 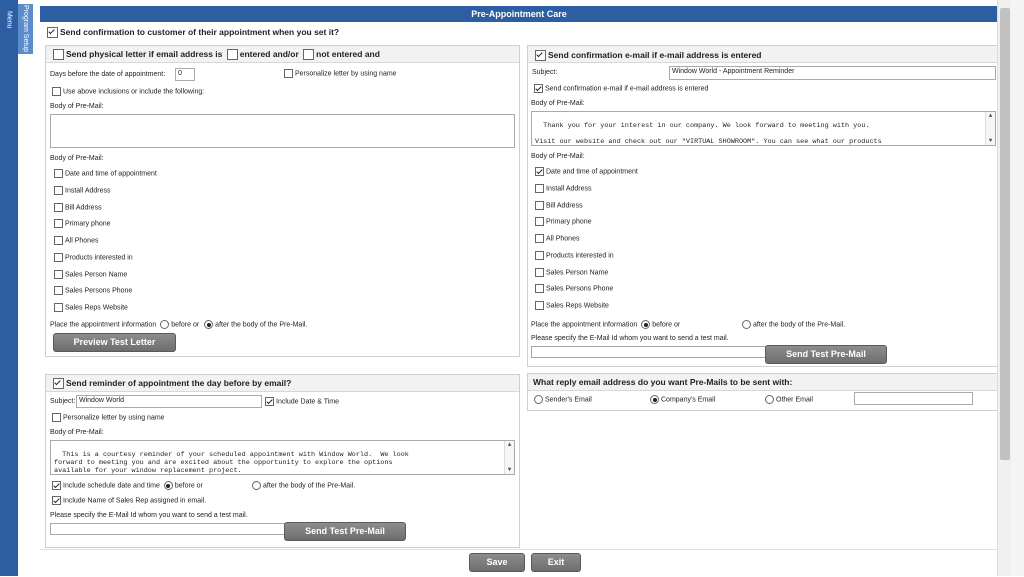 What do you see at coordinates (303, 485) in the screenshot?
I see `reminder-after-row: after the body of the Pre-Mail.` at bounding box center [303, 485].